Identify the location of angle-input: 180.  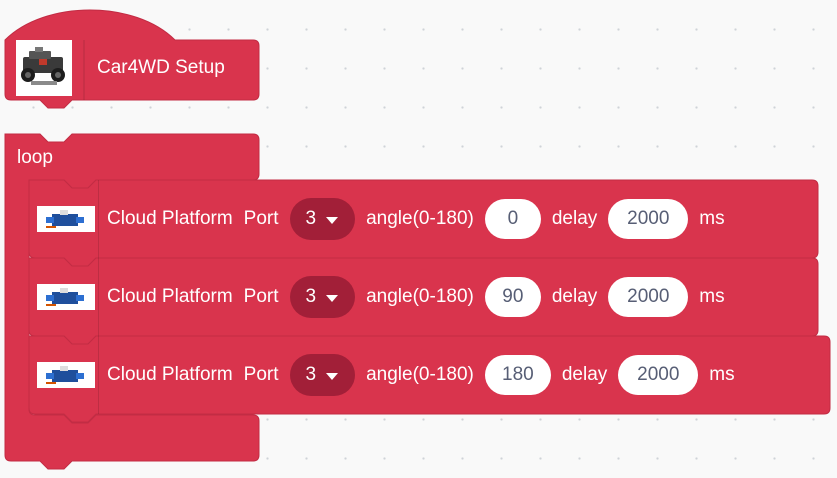
(517, 375).